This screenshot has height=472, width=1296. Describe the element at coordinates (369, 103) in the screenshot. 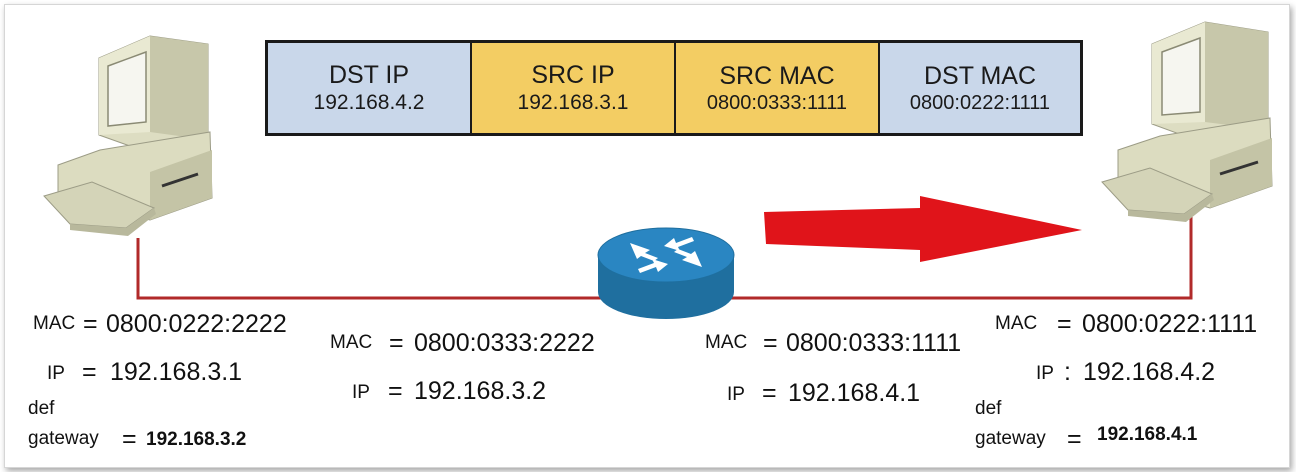

I see `dst-ip-value: 192.168.4.2` at that location.